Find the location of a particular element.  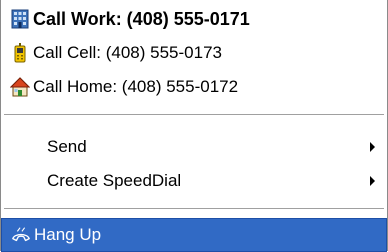

house-icon is located at coordinates (20, 87).